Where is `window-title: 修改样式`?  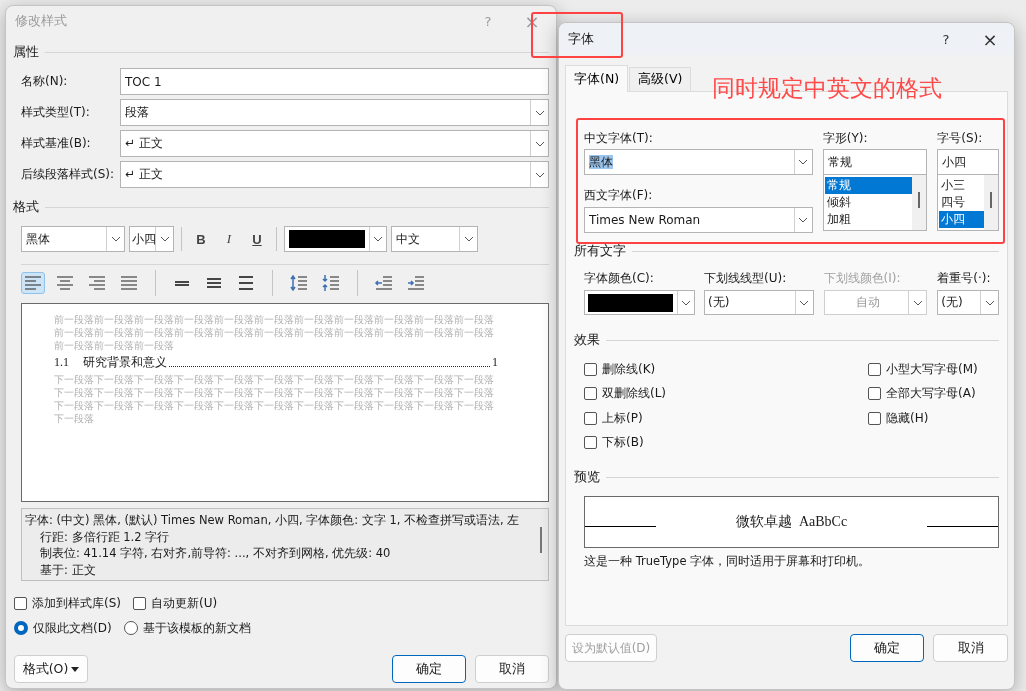 window-title: 修改样式 is located at coordinates (41, 21).